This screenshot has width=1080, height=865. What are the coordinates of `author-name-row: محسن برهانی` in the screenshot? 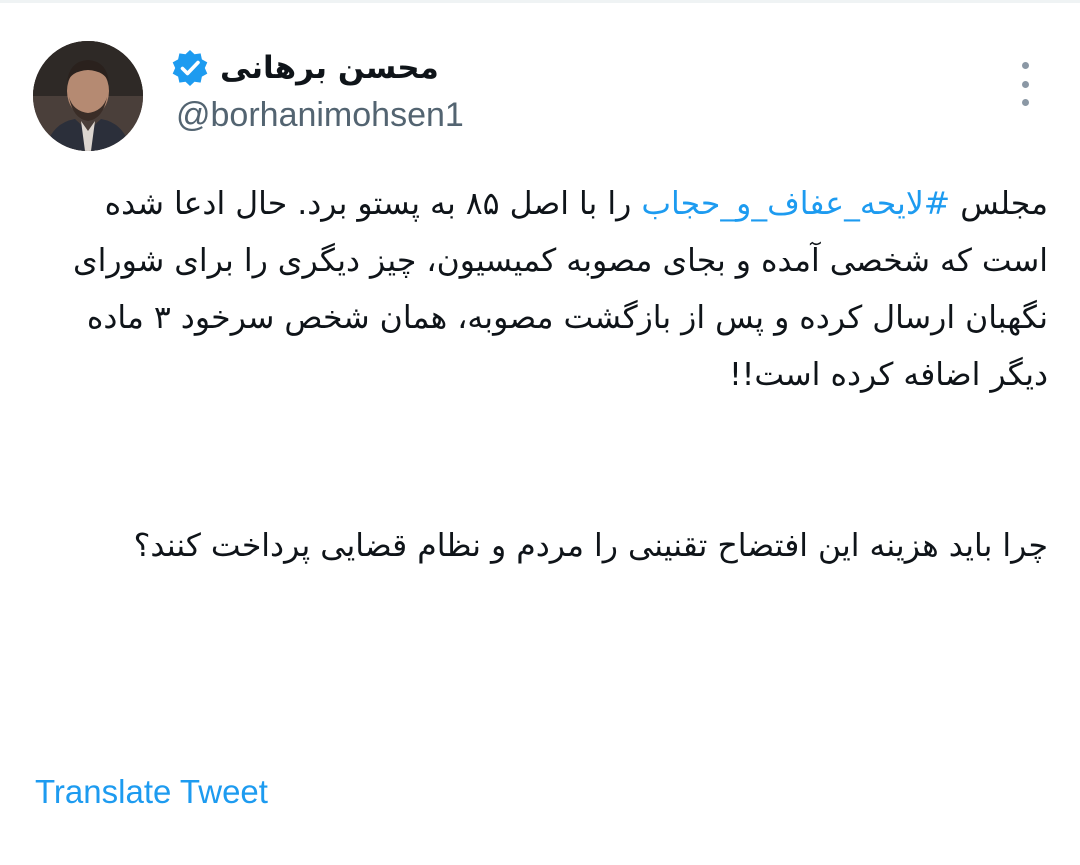 It's located at (304, 68).